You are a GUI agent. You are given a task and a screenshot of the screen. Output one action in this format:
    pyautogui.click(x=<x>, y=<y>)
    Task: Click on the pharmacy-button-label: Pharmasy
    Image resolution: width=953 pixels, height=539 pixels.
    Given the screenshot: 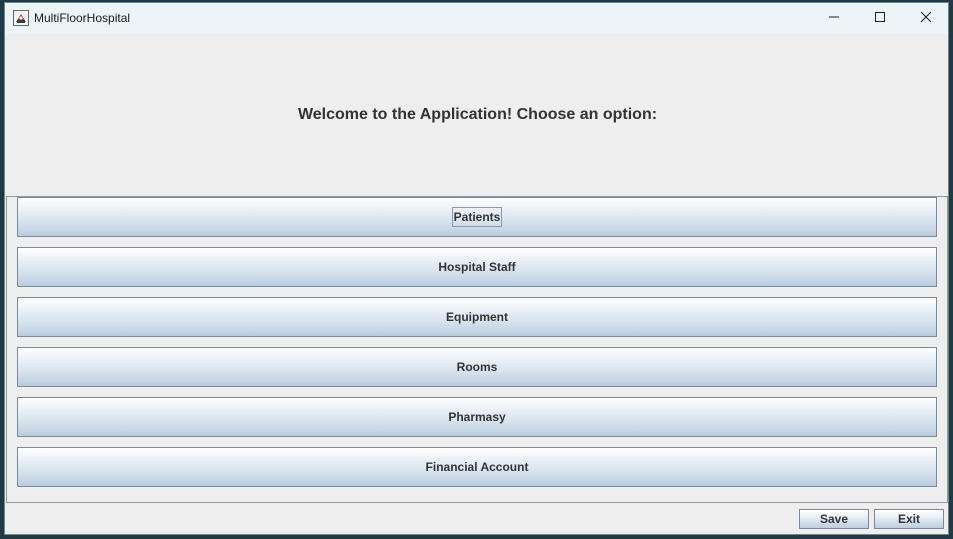 What is the action you would take?
    pyautogui.click(x=477, y=417)
    